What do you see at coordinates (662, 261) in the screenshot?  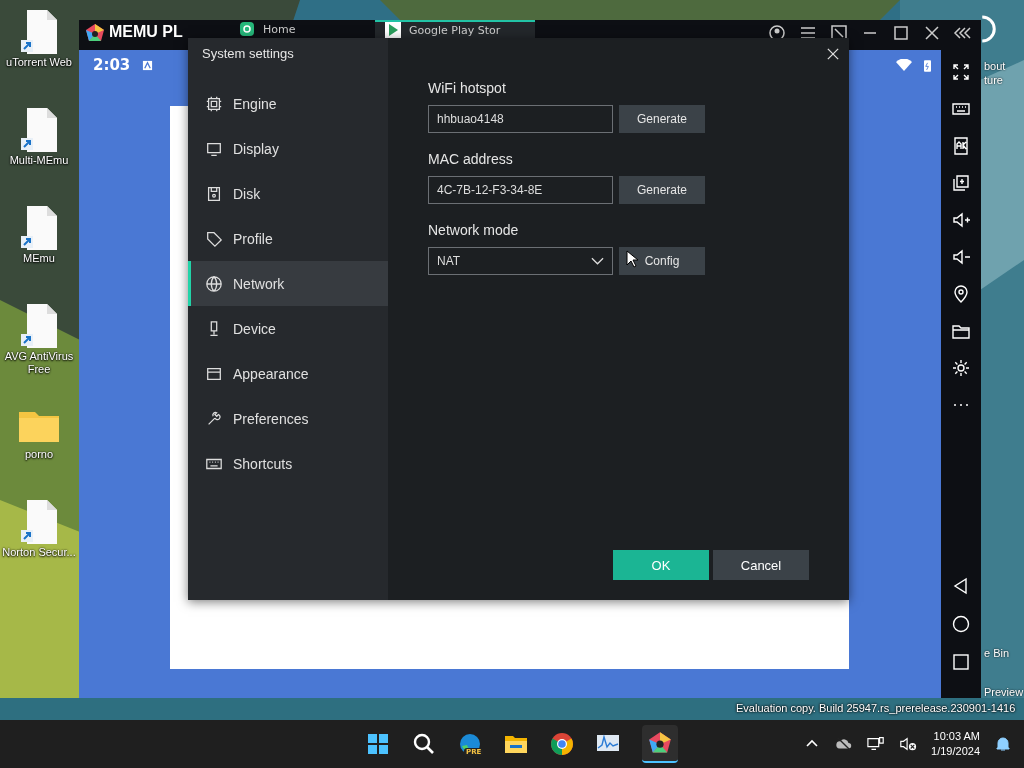 I see `action-button: Config` at bounding box center [662, 261].